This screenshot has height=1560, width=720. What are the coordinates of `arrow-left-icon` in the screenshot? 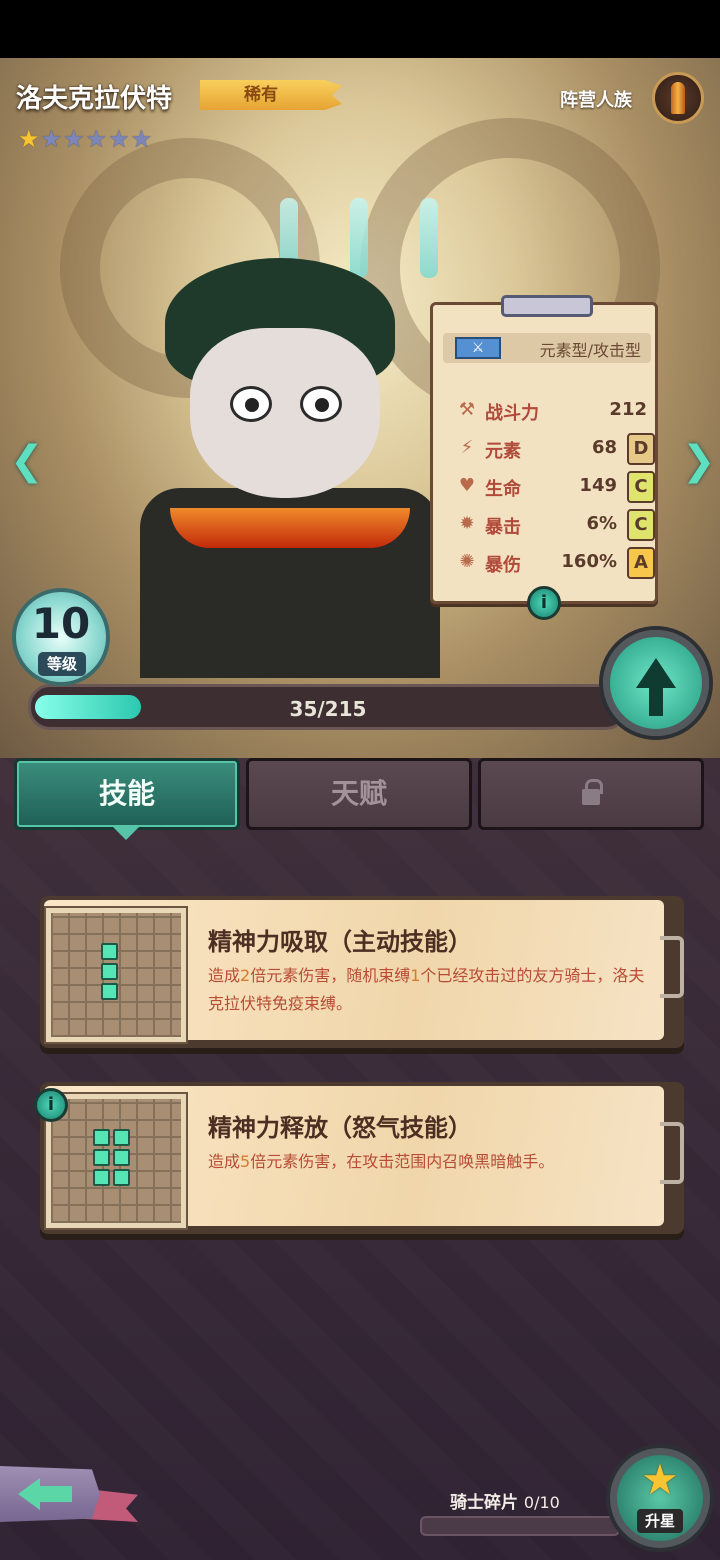 It's located at (45, 1494).